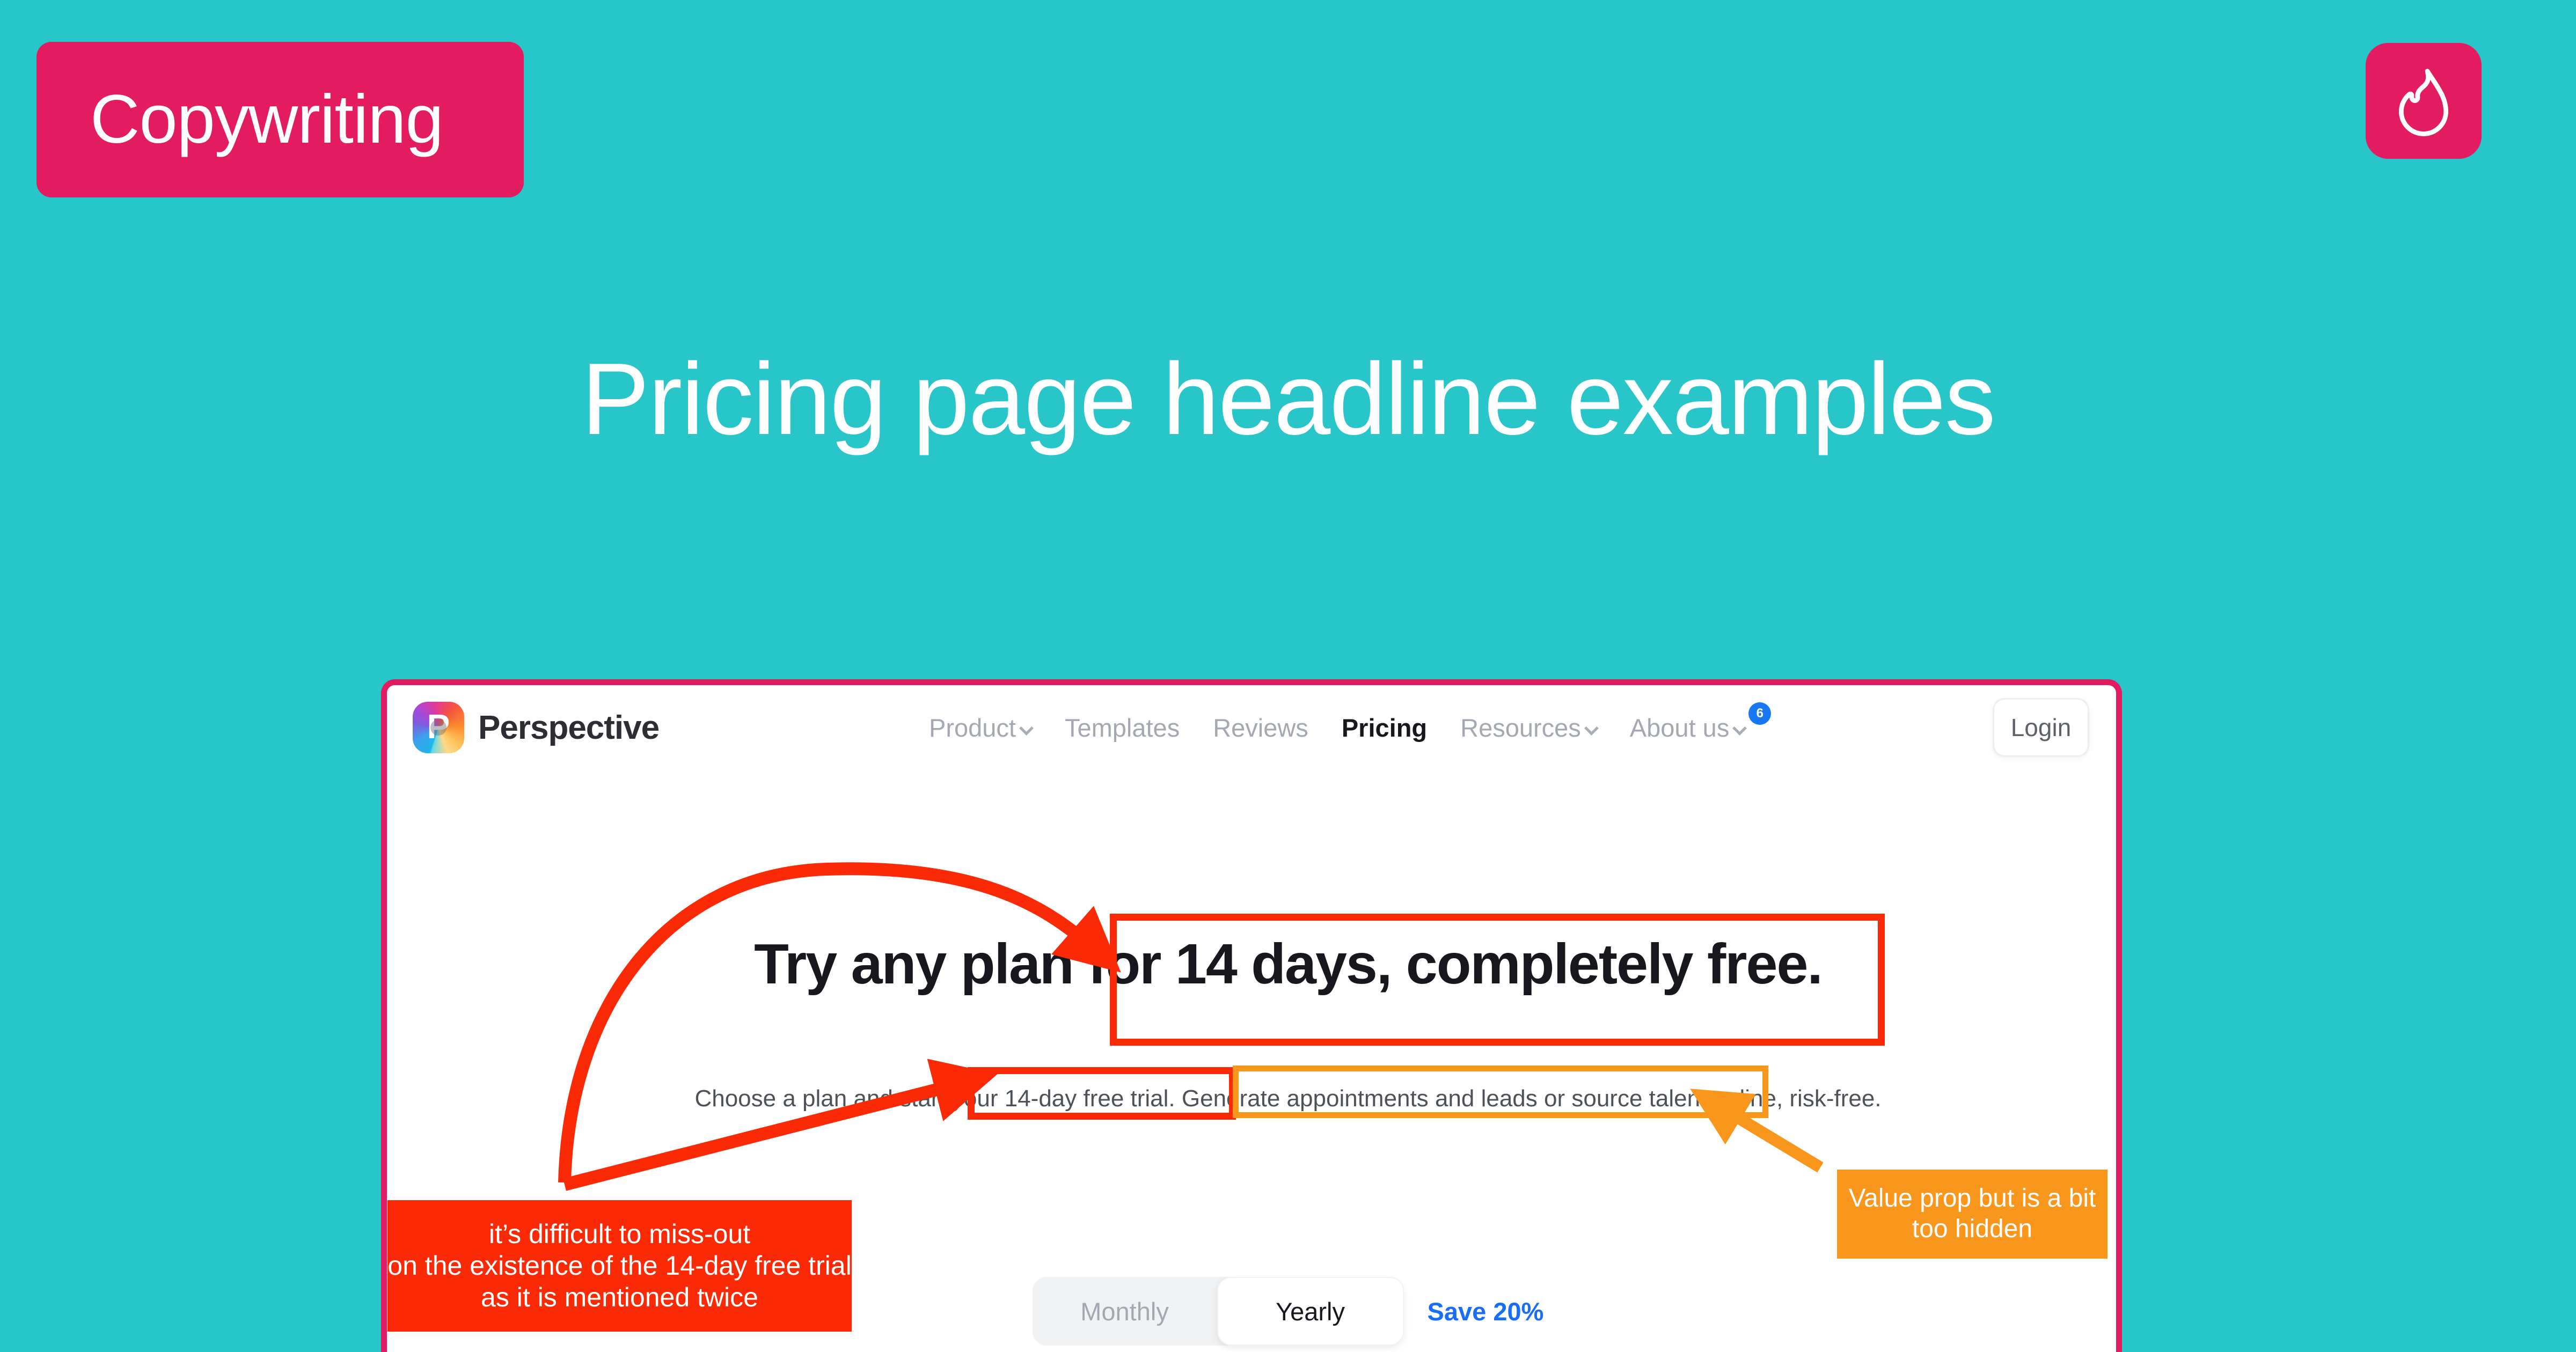 The height and width of the screenshot is (1352, 2576). I want to click on category-badge-label: Copywriting, so click(267, 119).